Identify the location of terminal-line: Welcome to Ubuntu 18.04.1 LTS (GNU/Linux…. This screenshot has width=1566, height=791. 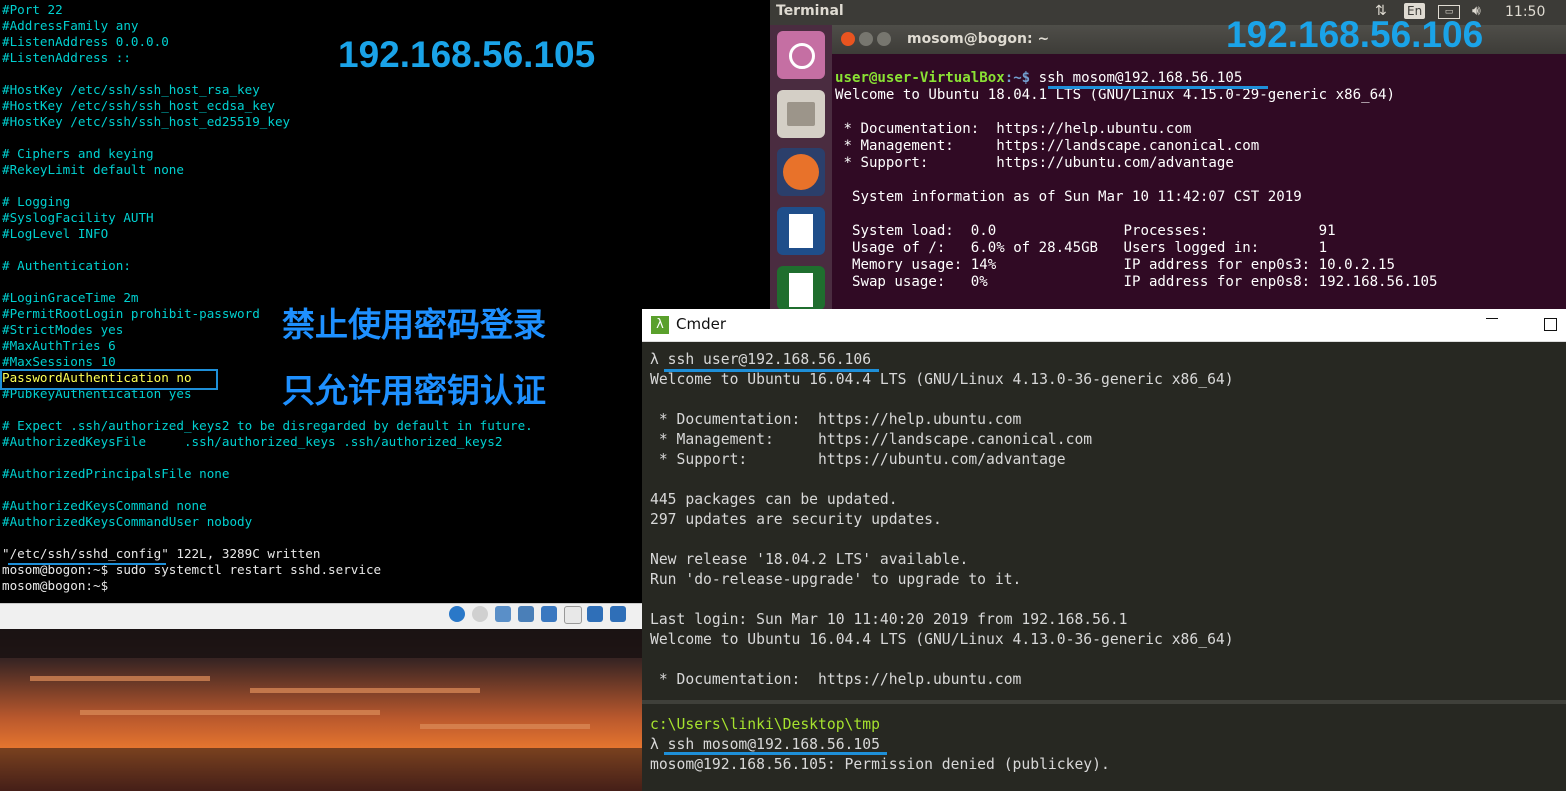
(1115, 95).